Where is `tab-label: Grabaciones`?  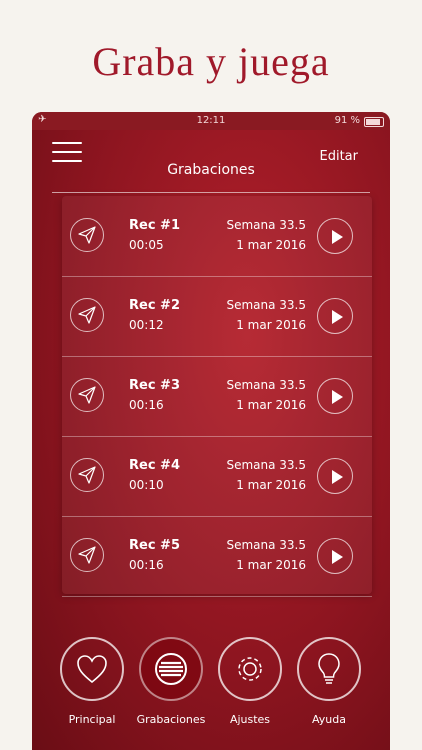 tab-label: Grabaciones is located at coordinates (171, 719).